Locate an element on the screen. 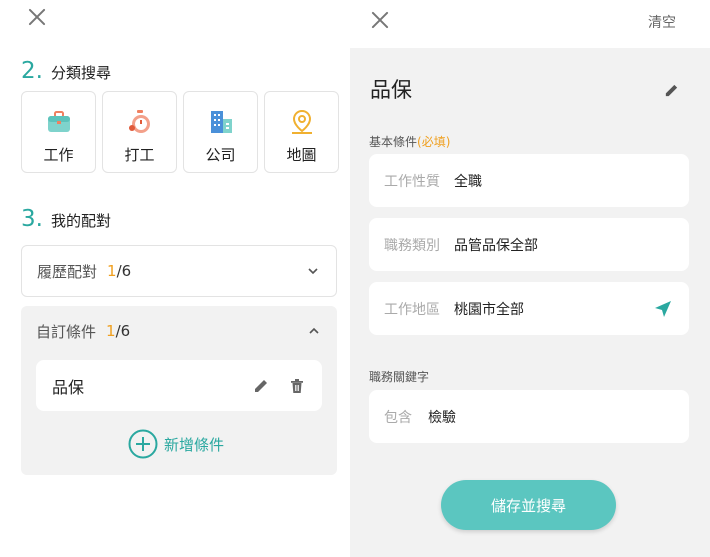 This screenshot has width=710, height=557. custom-conditions-title: 自訂條件 is located at coordinates (66, 331).